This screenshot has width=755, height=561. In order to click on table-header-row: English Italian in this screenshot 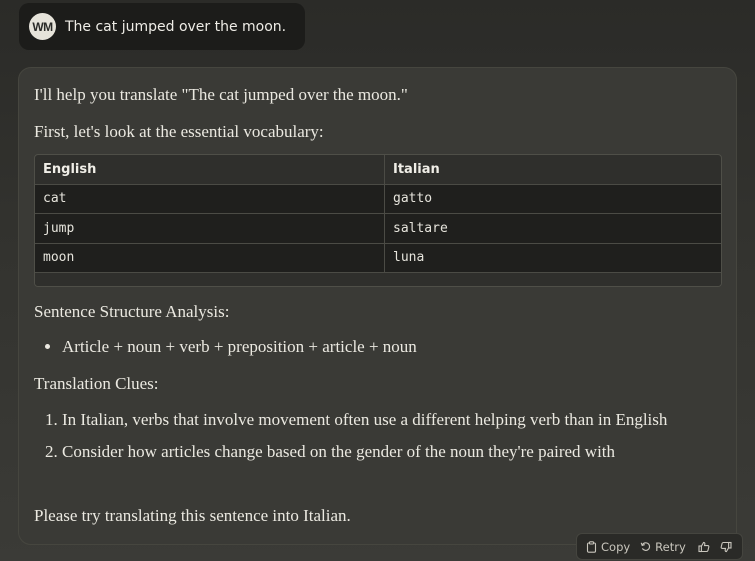, I will do `click(378, 170)`.